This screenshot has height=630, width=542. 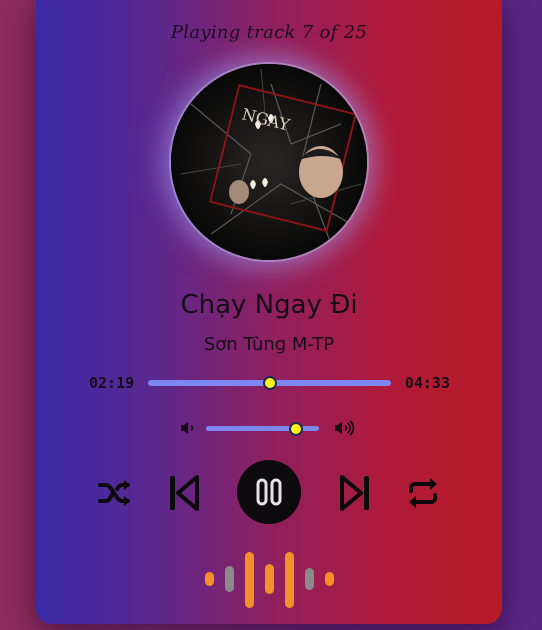 I want to click on current-time: 02:19, so click(x=112, y=383).